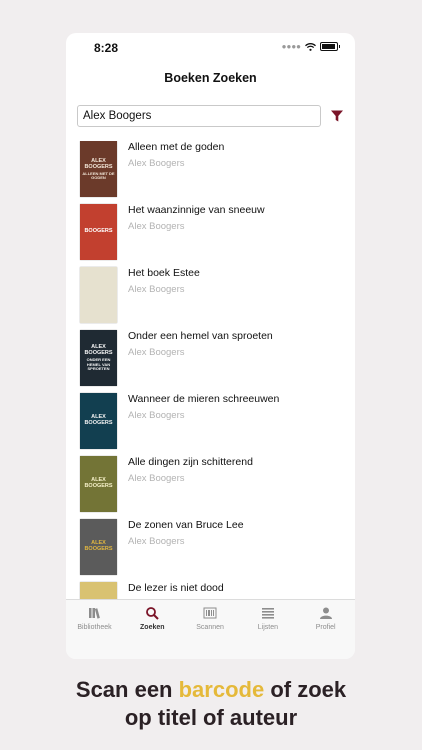 This screenshot has height=750, width=422. I want to click on caption-part-2: of zoek, so click(305, 689).